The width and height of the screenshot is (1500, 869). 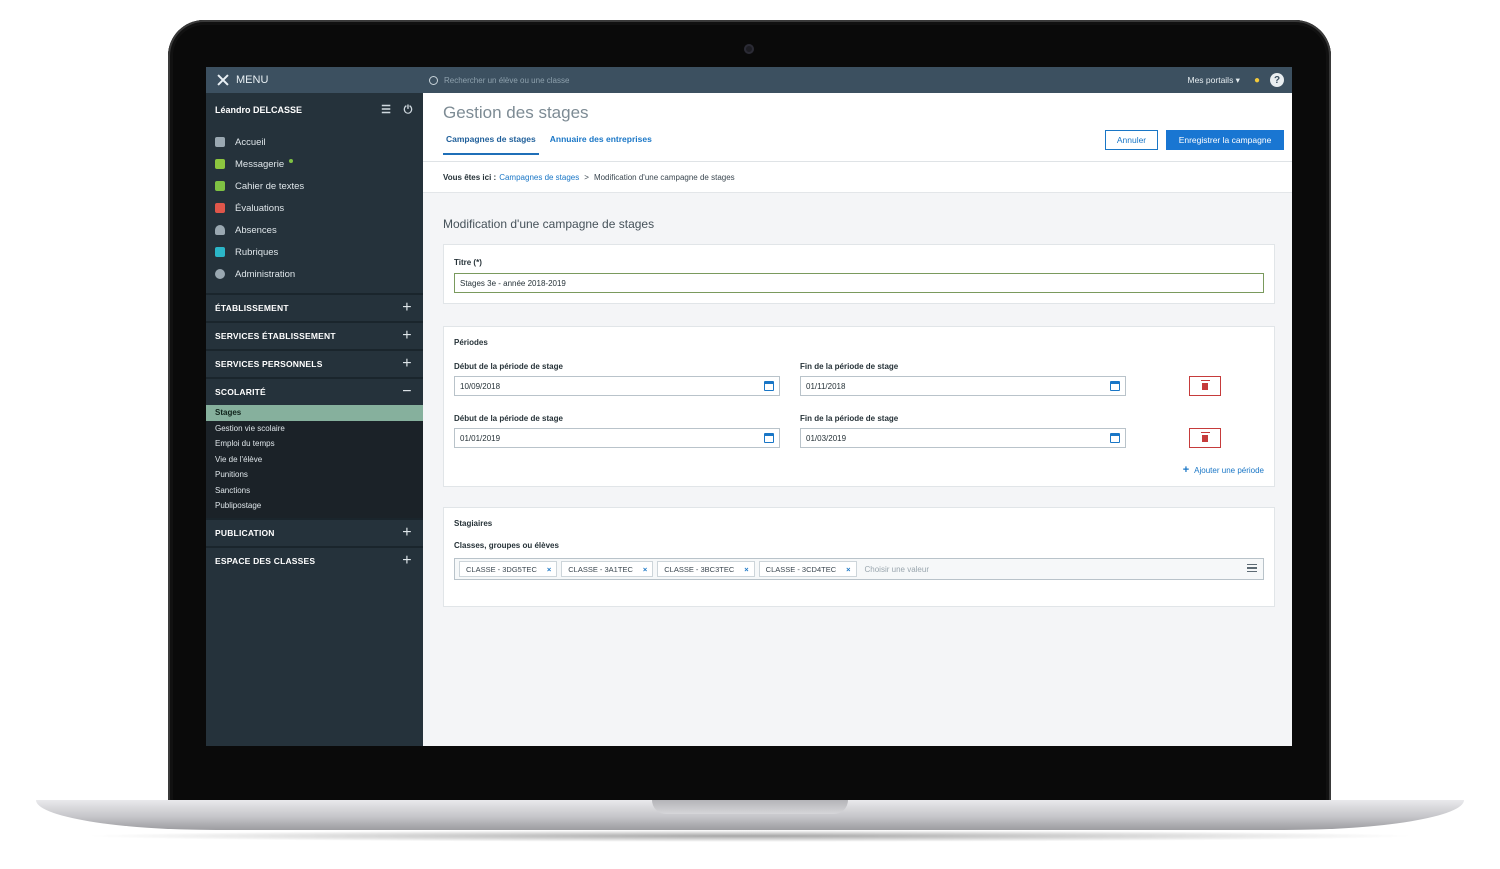 I want to click on sidebar-item-gestion-vie-scolaire: Gestion vie scolaire, so click(x=314, y=429).